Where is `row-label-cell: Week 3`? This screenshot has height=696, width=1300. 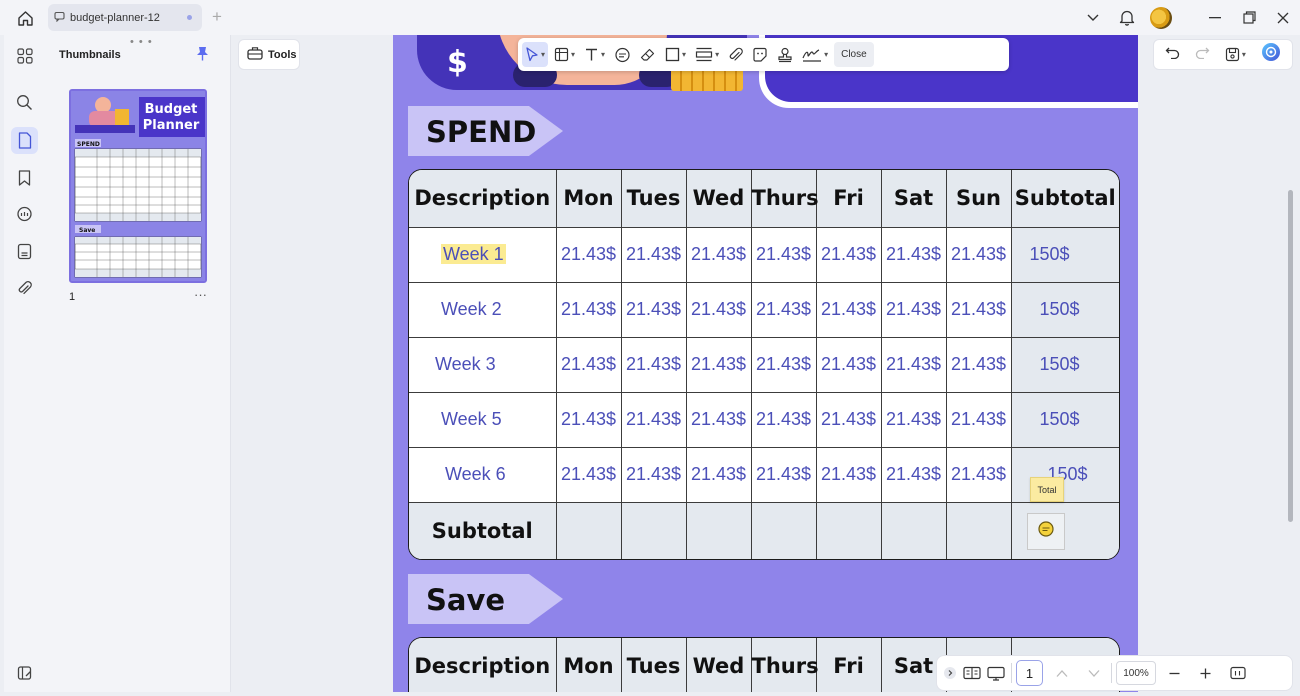 row-label-cell: Week 3 is located at coordinates (483, 364).